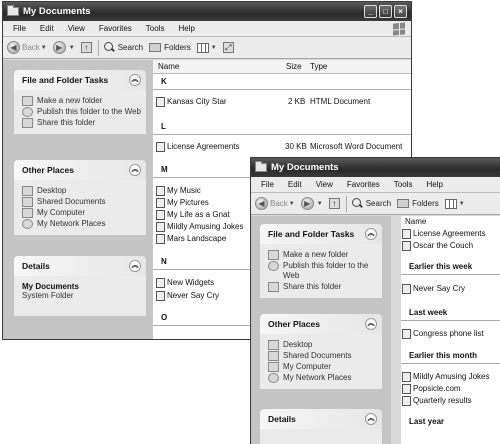 This screenshot has height=444, width=500. I want to click on file-row: Mildly Amusing Jokes, so click(451, 376).